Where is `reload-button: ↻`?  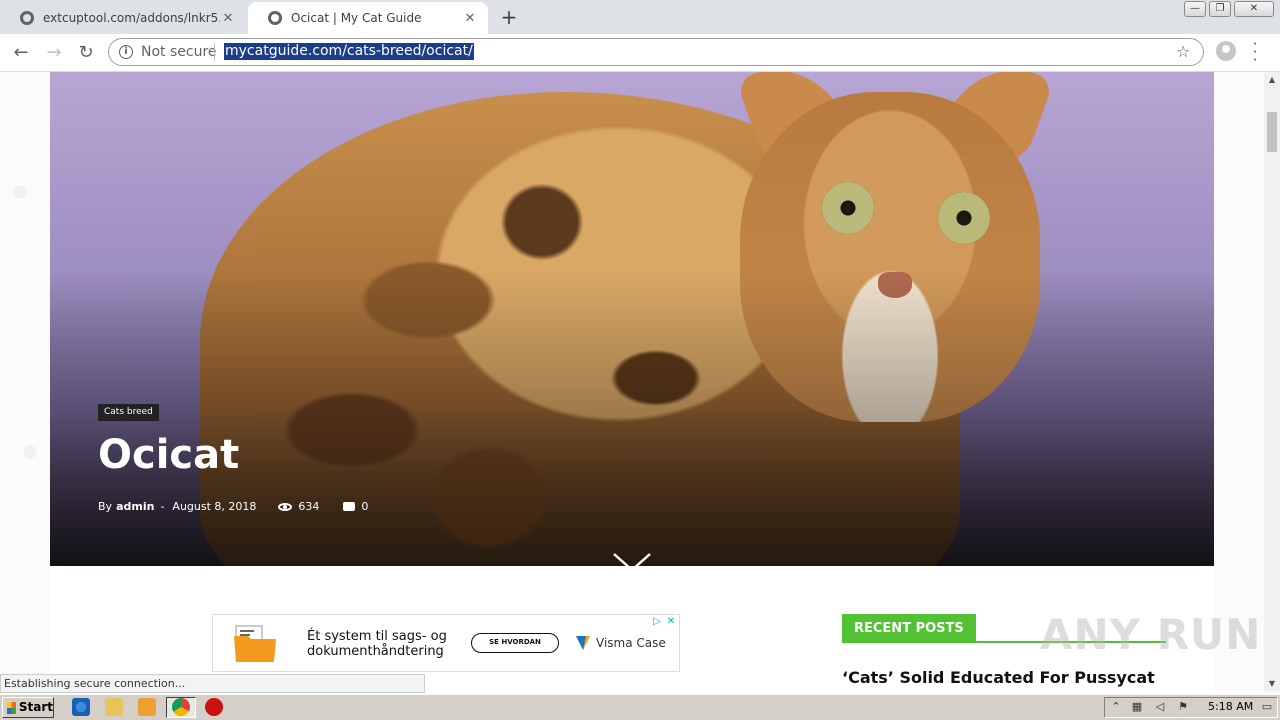 reload-button: ↻ is located at coordinates (86, 53).